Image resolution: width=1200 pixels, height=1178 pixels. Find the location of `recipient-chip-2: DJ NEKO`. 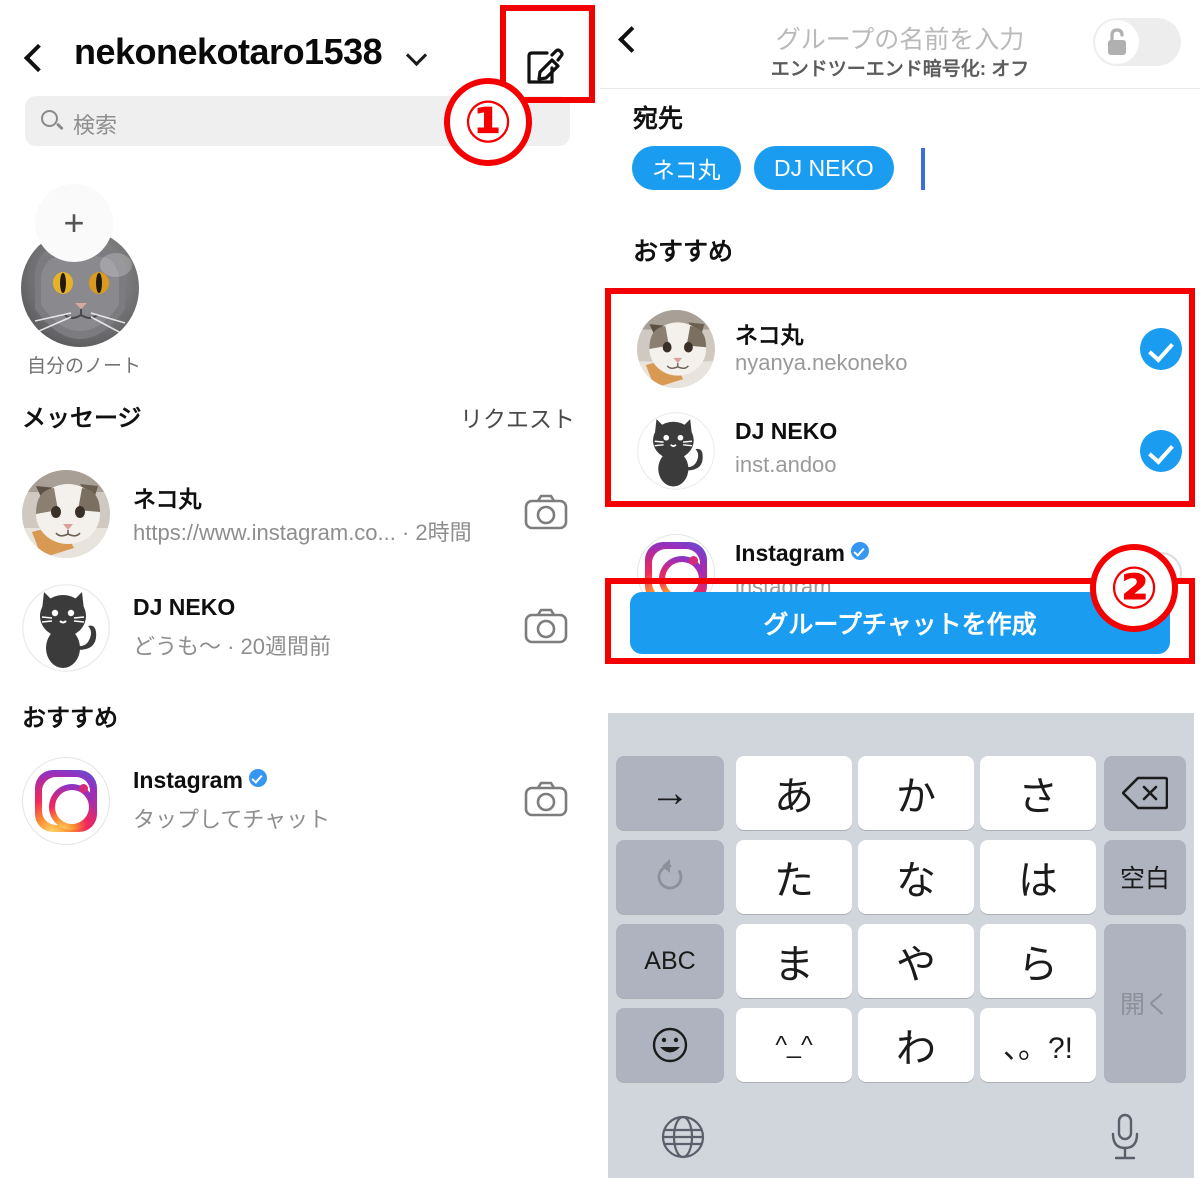

recipient-chip-2: DJ NEKO is located at coordinates (824, 168).